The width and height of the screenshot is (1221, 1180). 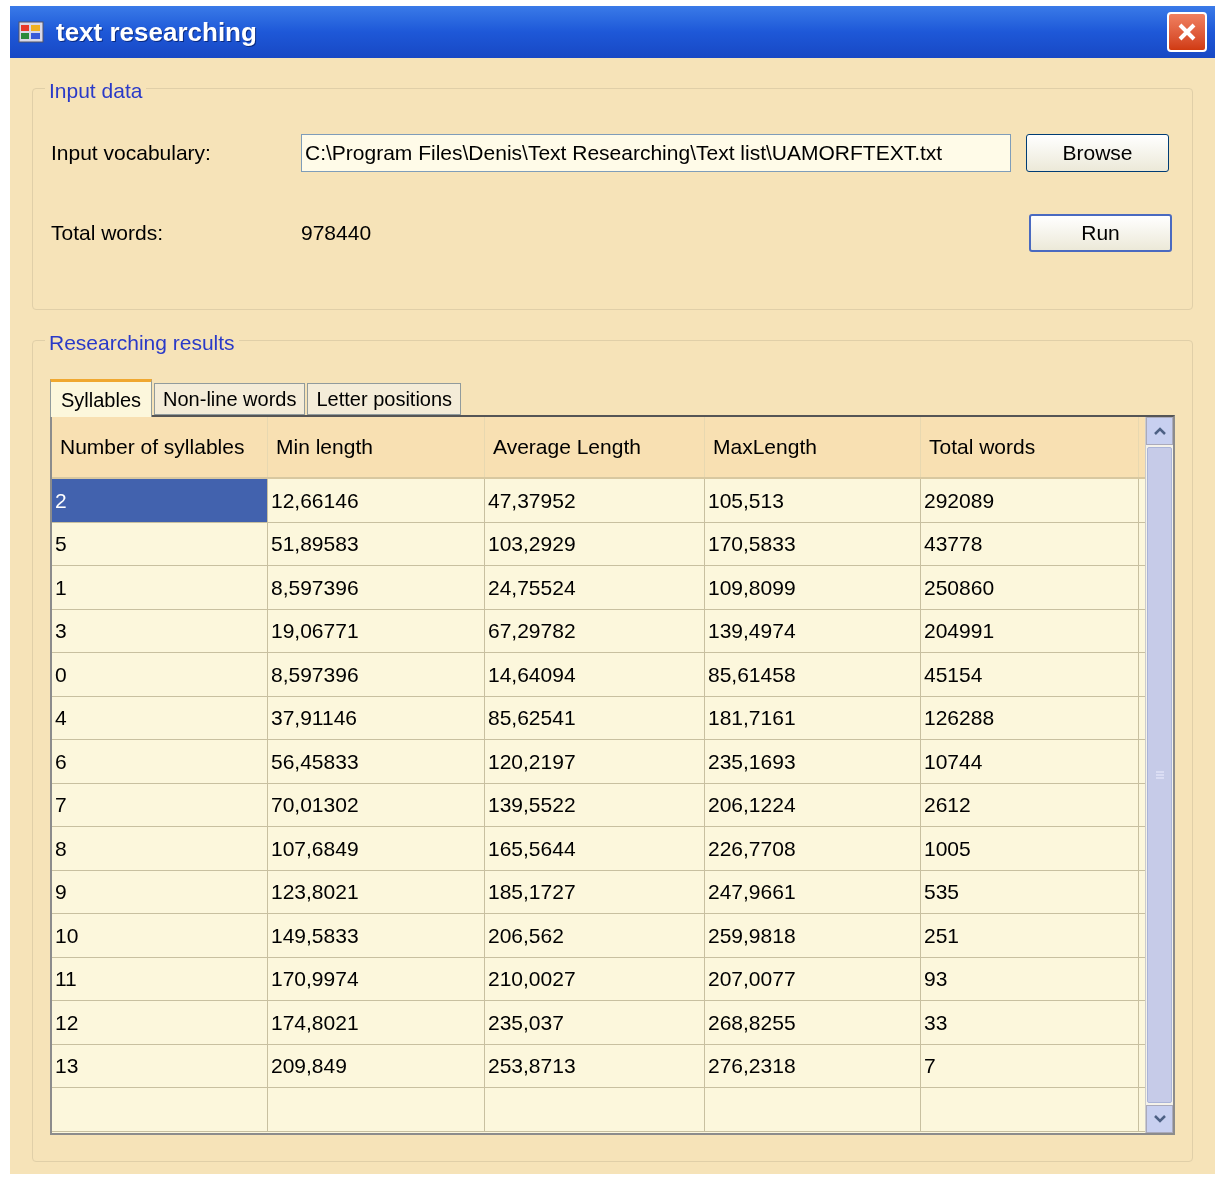 I want to click on table-cell: 2, so click(x=160, y=500).